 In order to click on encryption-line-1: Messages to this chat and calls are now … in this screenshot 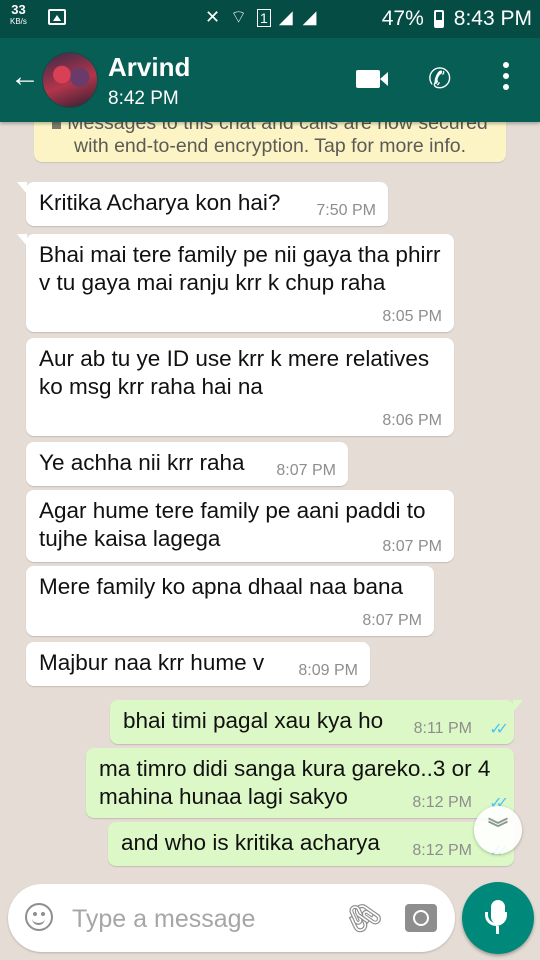, I will do `click(270, 128)`.